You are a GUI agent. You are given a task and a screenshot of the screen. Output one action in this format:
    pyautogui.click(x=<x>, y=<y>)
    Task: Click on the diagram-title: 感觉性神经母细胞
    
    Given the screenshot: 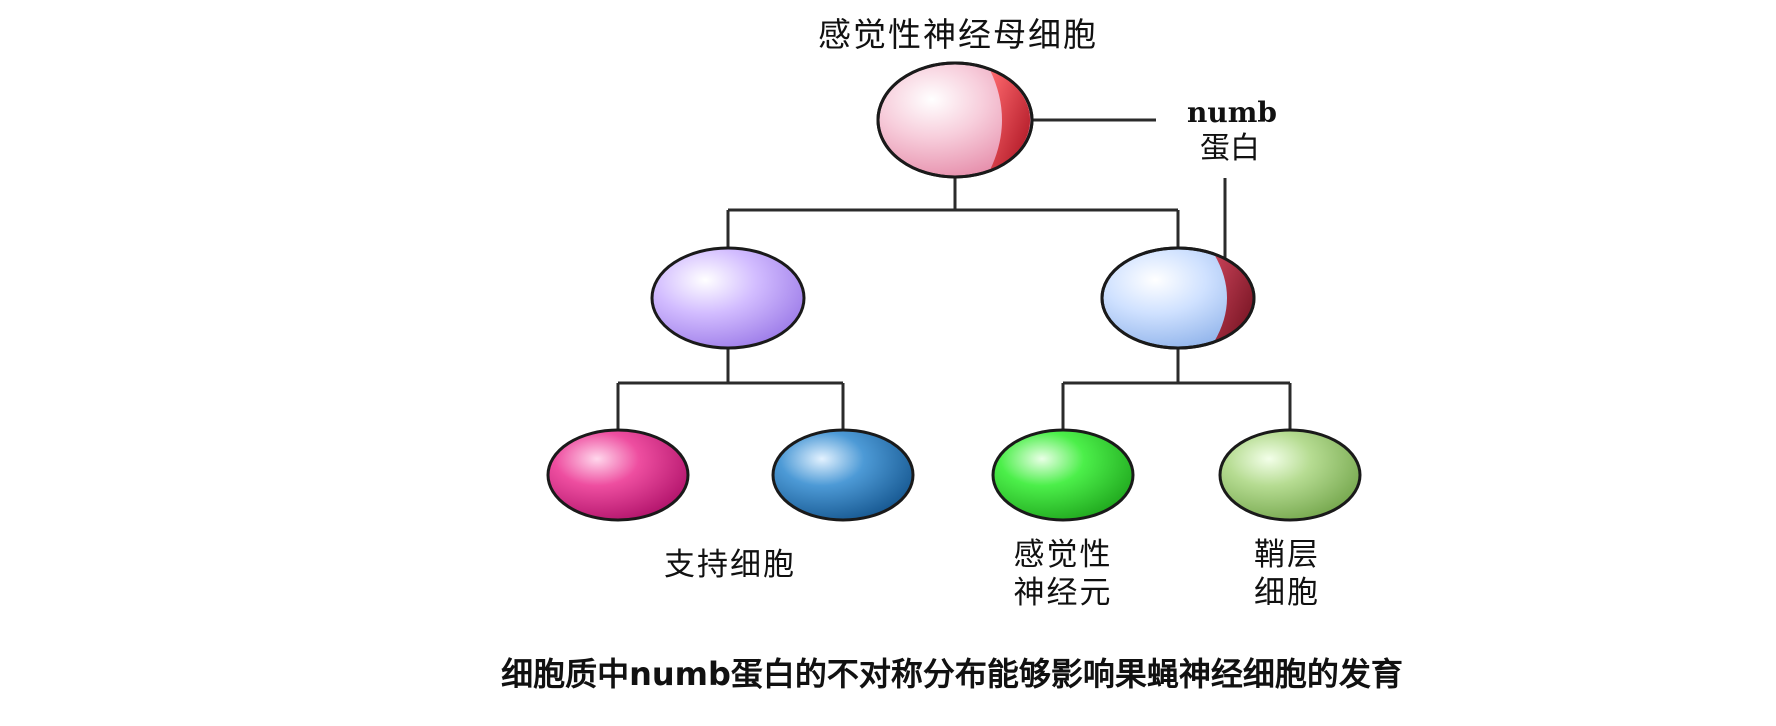 What is the action you would take?
    pyautogui.click(x=958, y=34)
    